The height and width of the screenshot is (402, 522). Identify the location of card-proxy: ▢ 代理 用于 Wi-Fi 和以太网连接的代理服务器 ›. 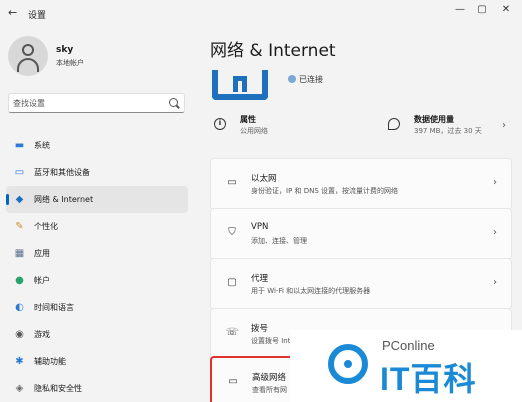
(361, 284).